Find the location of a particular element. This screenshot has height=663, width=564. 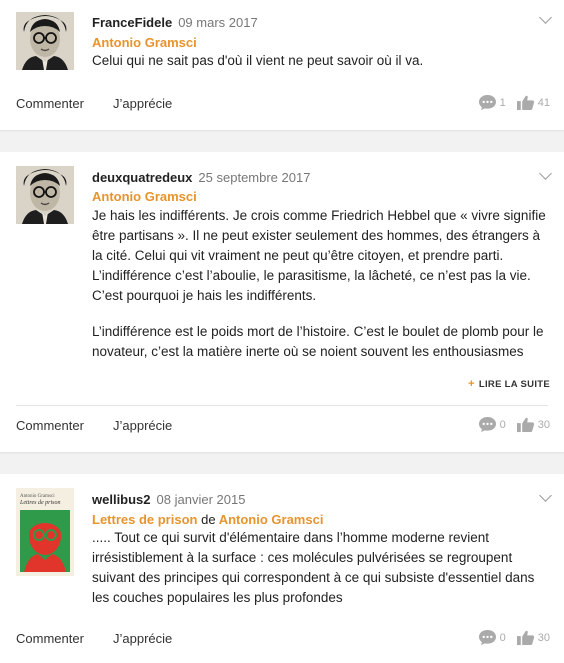

plus-icon: + is located at coordinates (471, 384).